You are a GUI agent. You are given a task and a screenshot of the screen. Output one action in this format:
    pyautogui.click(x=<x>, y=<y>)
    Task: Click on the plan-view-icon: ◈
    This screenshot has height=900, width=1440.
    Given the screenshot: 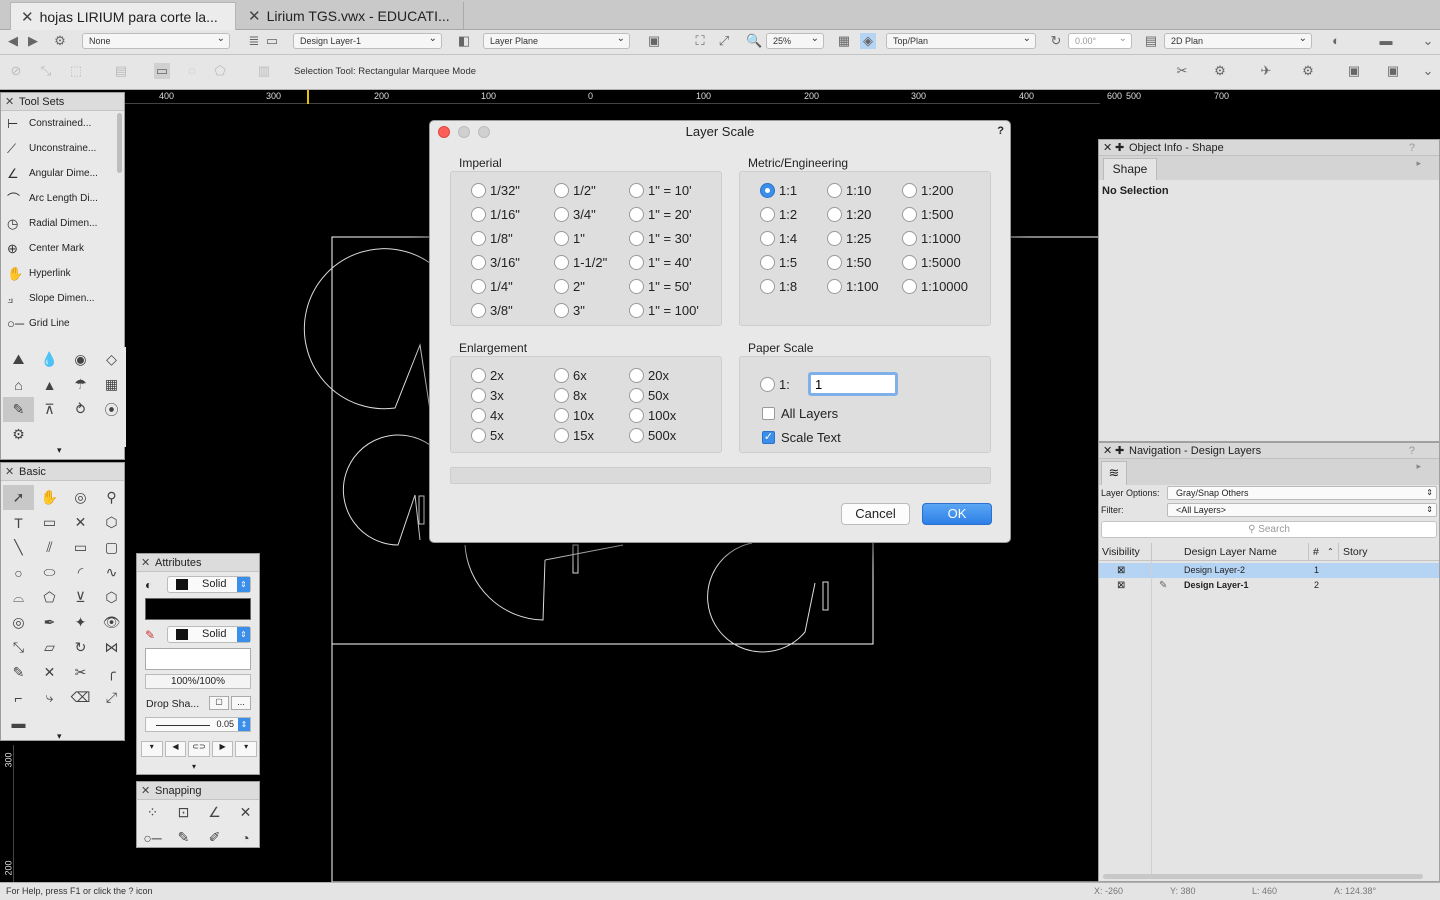 What is the action you would take?
    pyautogui.click(x=868, y=41)
    